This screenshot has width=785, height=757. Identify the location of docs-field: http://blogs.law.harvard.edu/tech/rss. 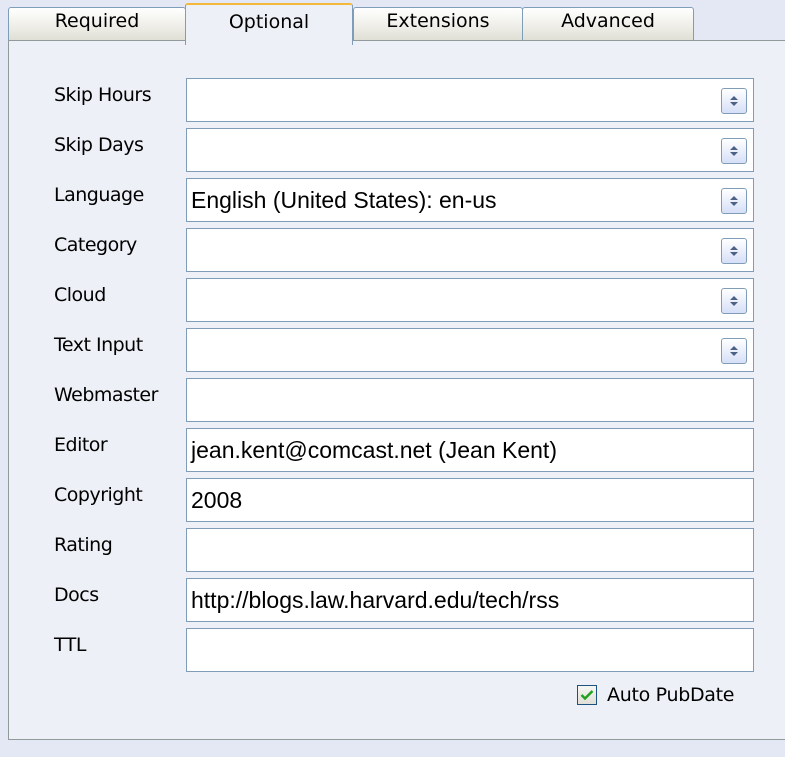
(470, 600).